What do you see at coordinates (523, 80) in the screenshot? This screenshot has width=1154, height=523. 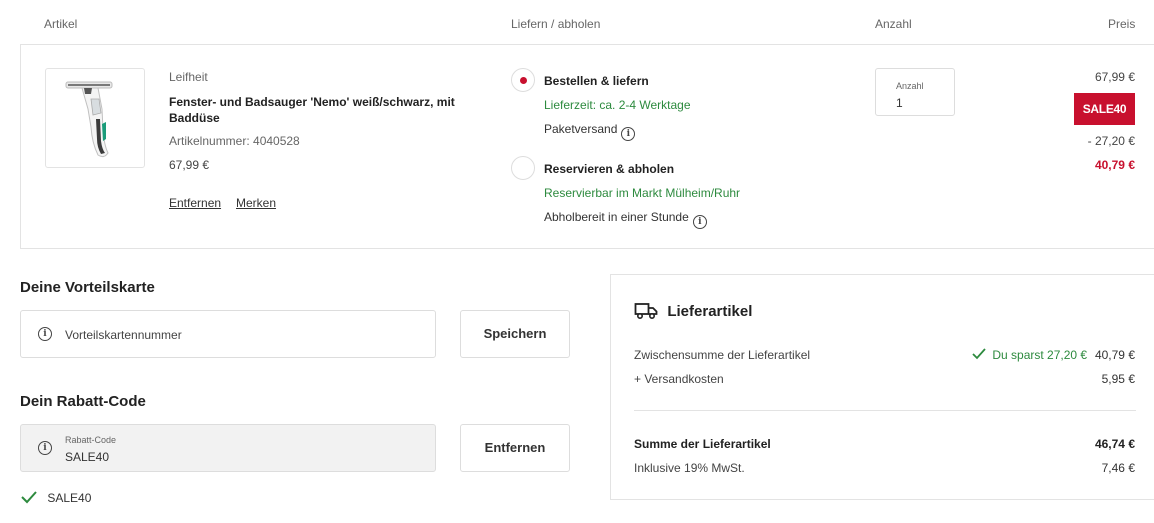 I see `radio-deliver` at bounding box center [523, 80].